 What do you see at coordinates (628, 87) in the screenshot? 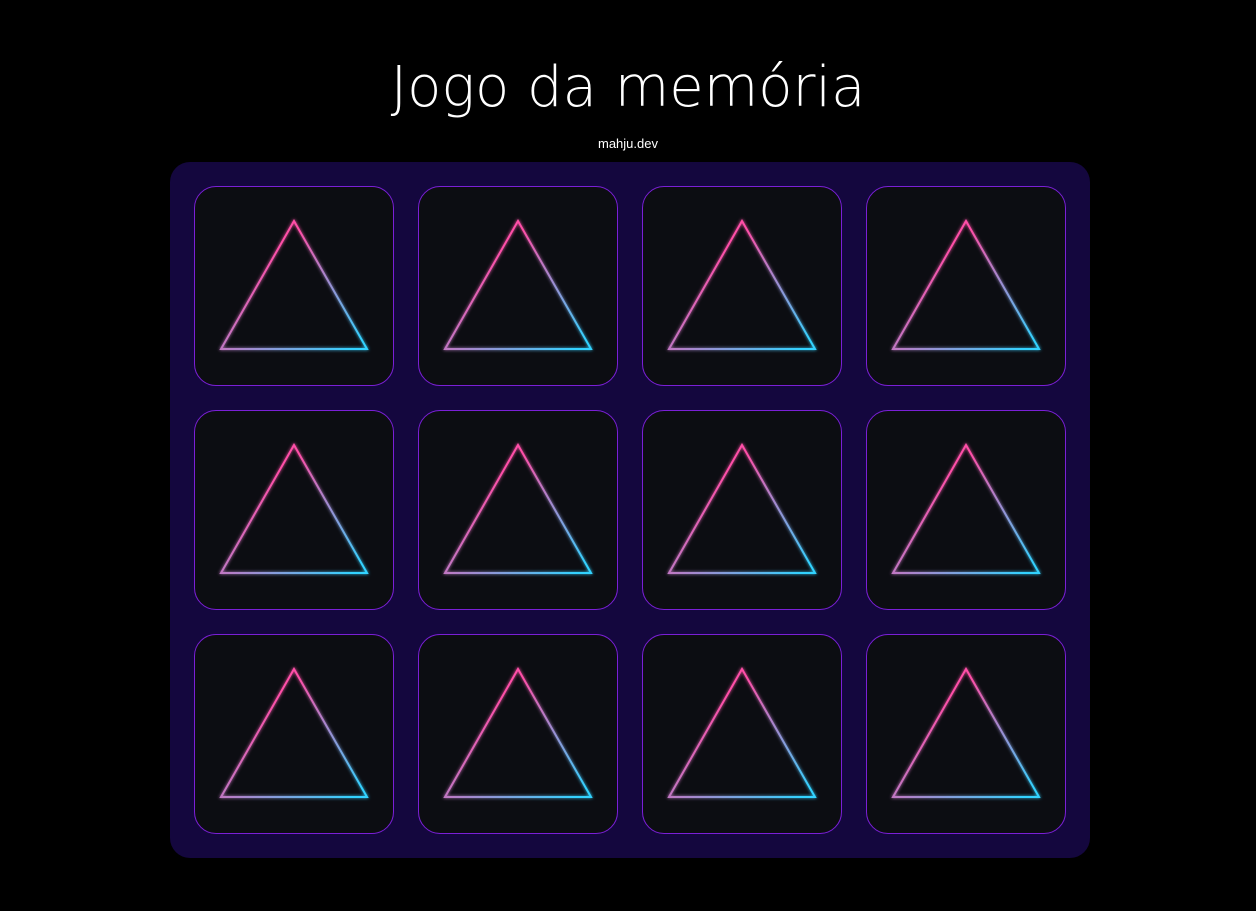
I see `page-title: Jogo da memória` at bounding box center [628, 87].